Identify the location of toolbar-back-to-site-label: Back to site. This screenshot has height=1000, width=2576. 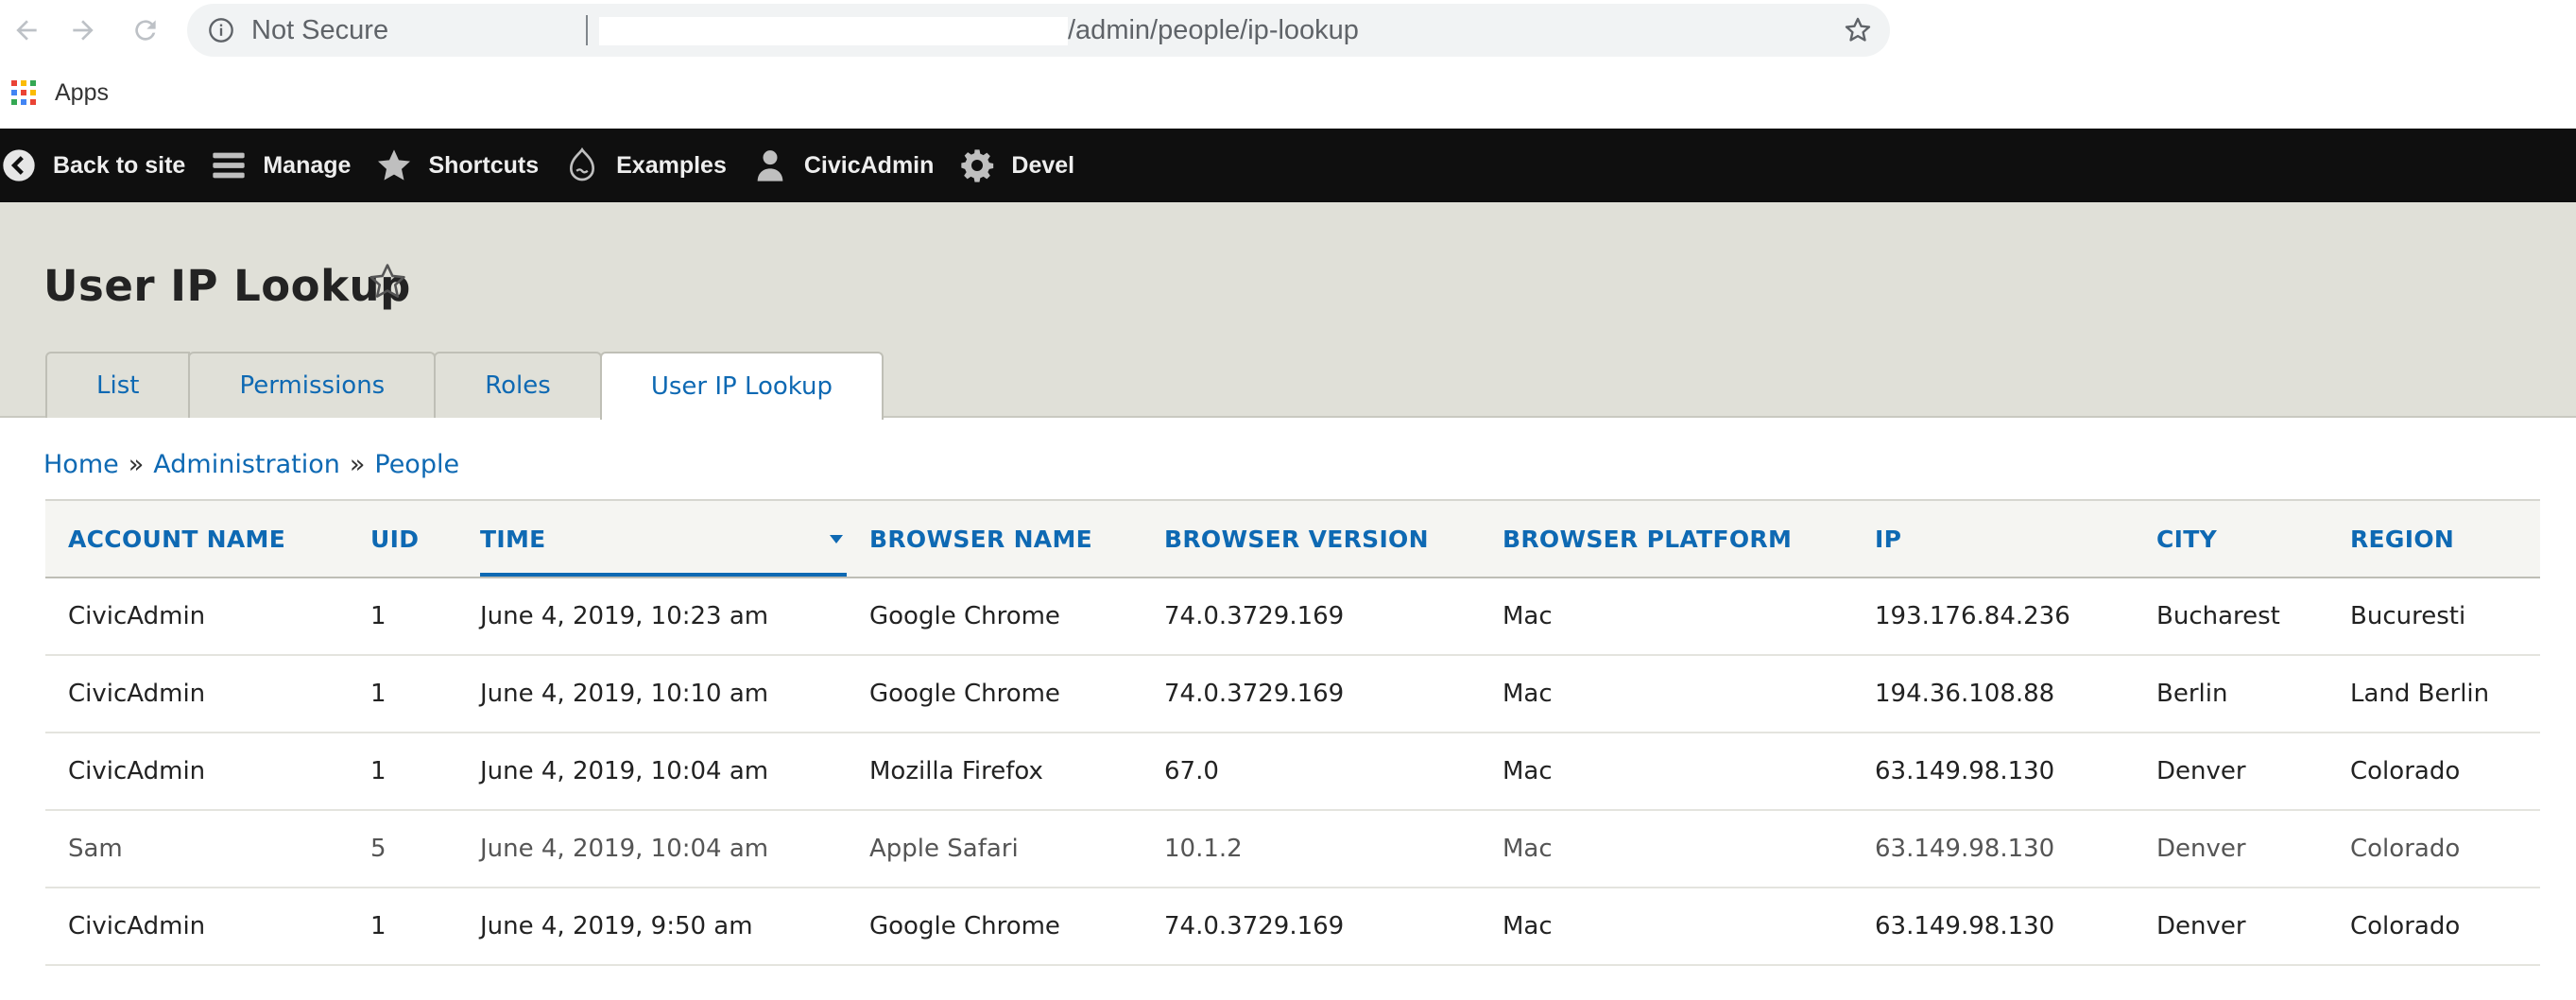
(119, 165).